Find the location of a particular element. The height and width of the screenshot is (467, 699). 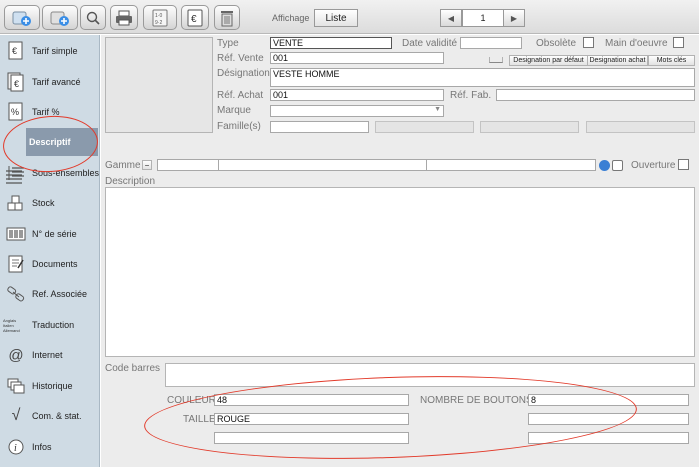

euro-icon: € is located at coordinates (195, 17).